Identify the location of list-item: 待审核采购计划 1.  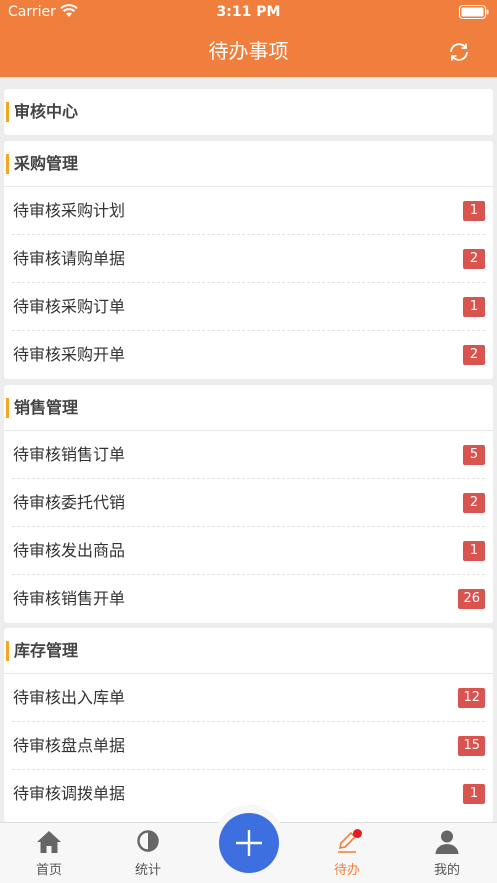
(248, 211).